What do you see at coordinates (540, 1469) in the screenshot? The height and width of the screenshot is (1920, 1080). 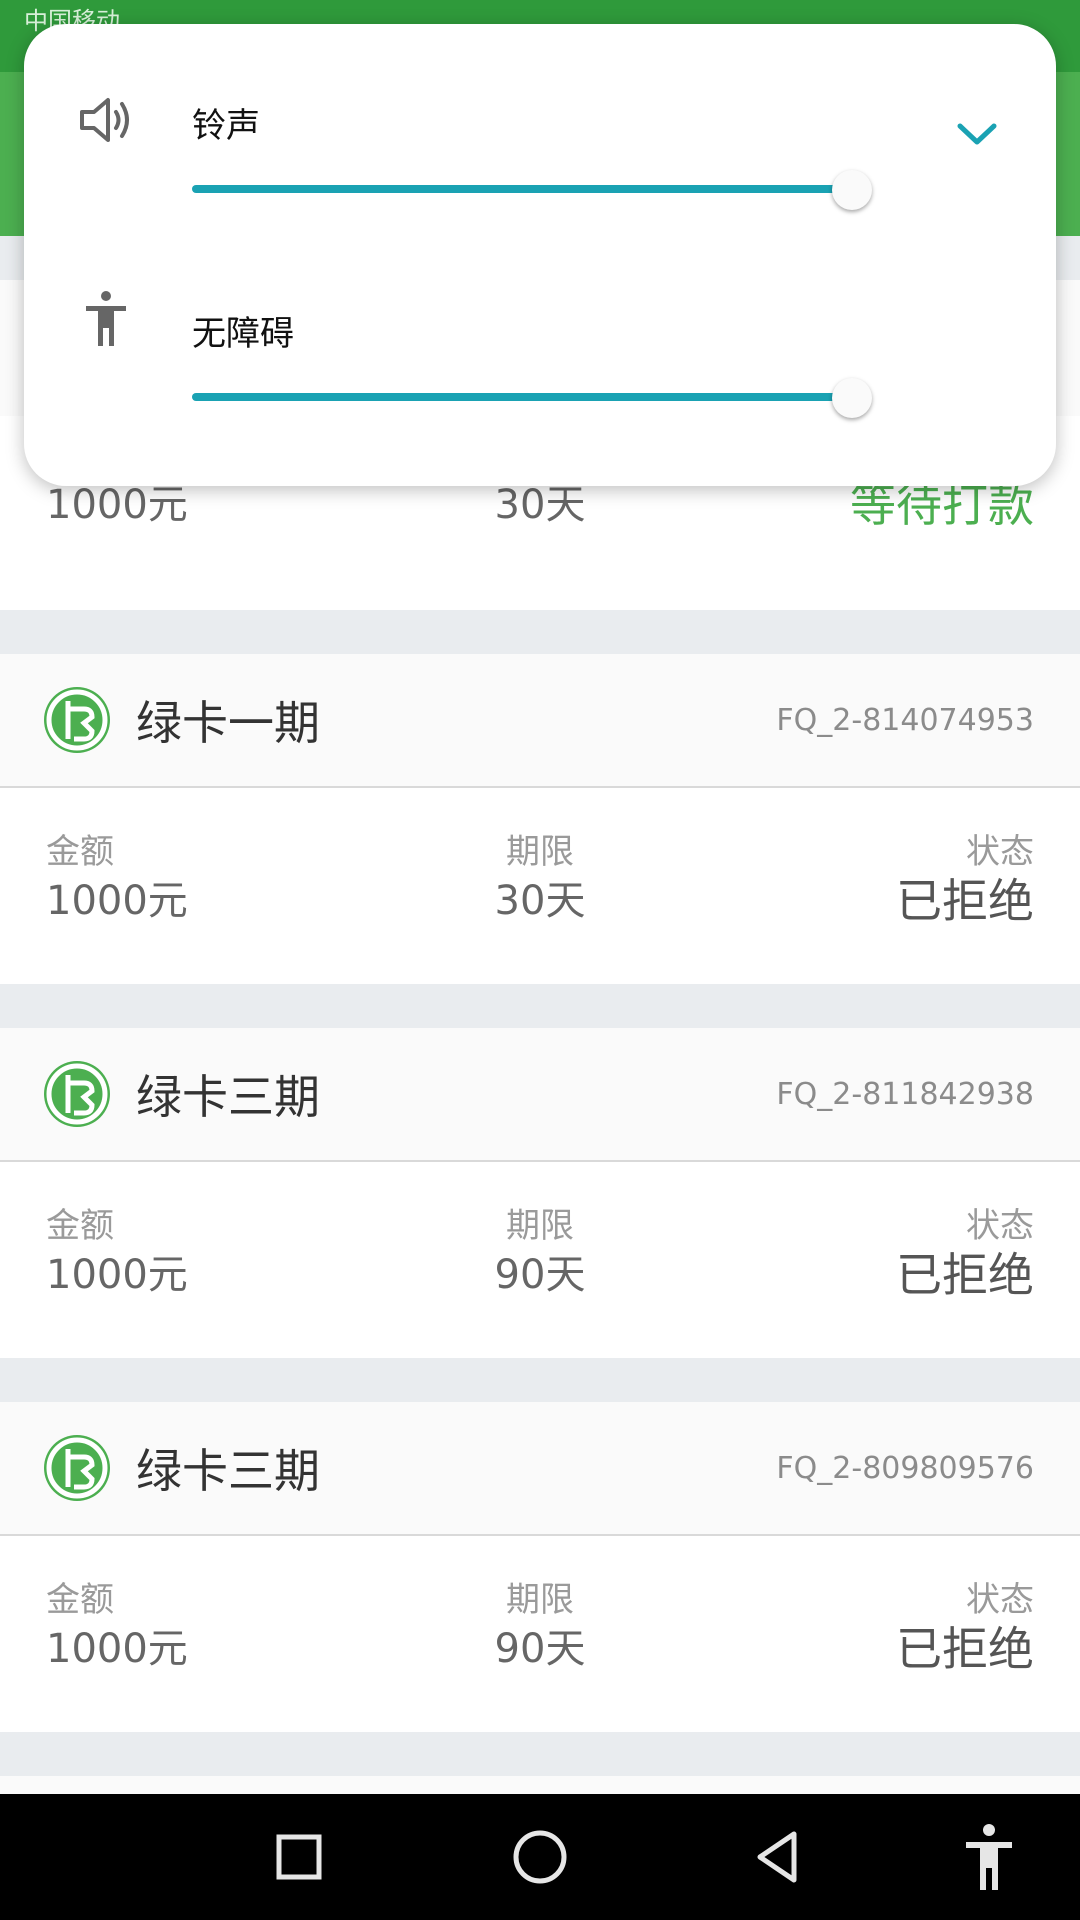 I see `loan-card-header: 绿卡三期 FQ_2-809809576` at bounding box center [540, 1469].